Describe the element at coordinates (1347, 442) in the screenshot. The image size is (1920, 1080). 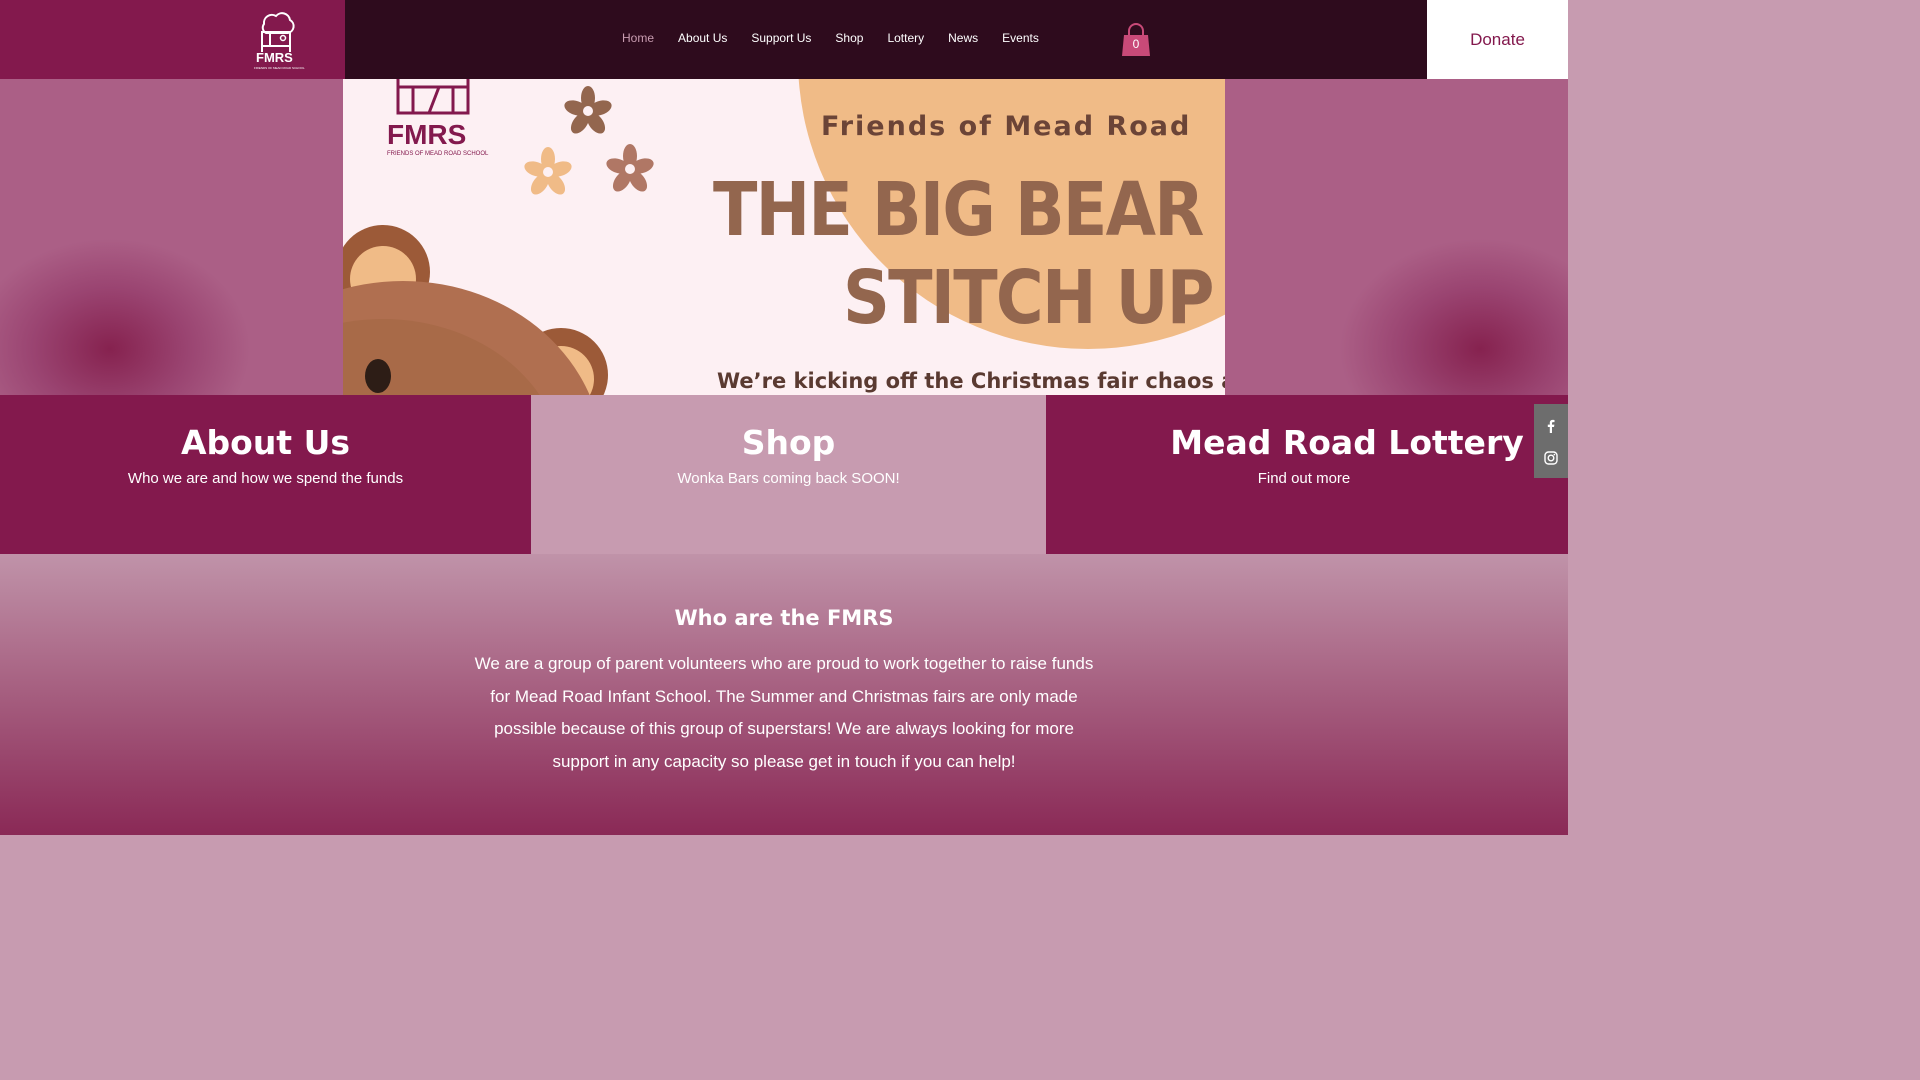
I see `tile-title: Mead Road Lottery` at that location.